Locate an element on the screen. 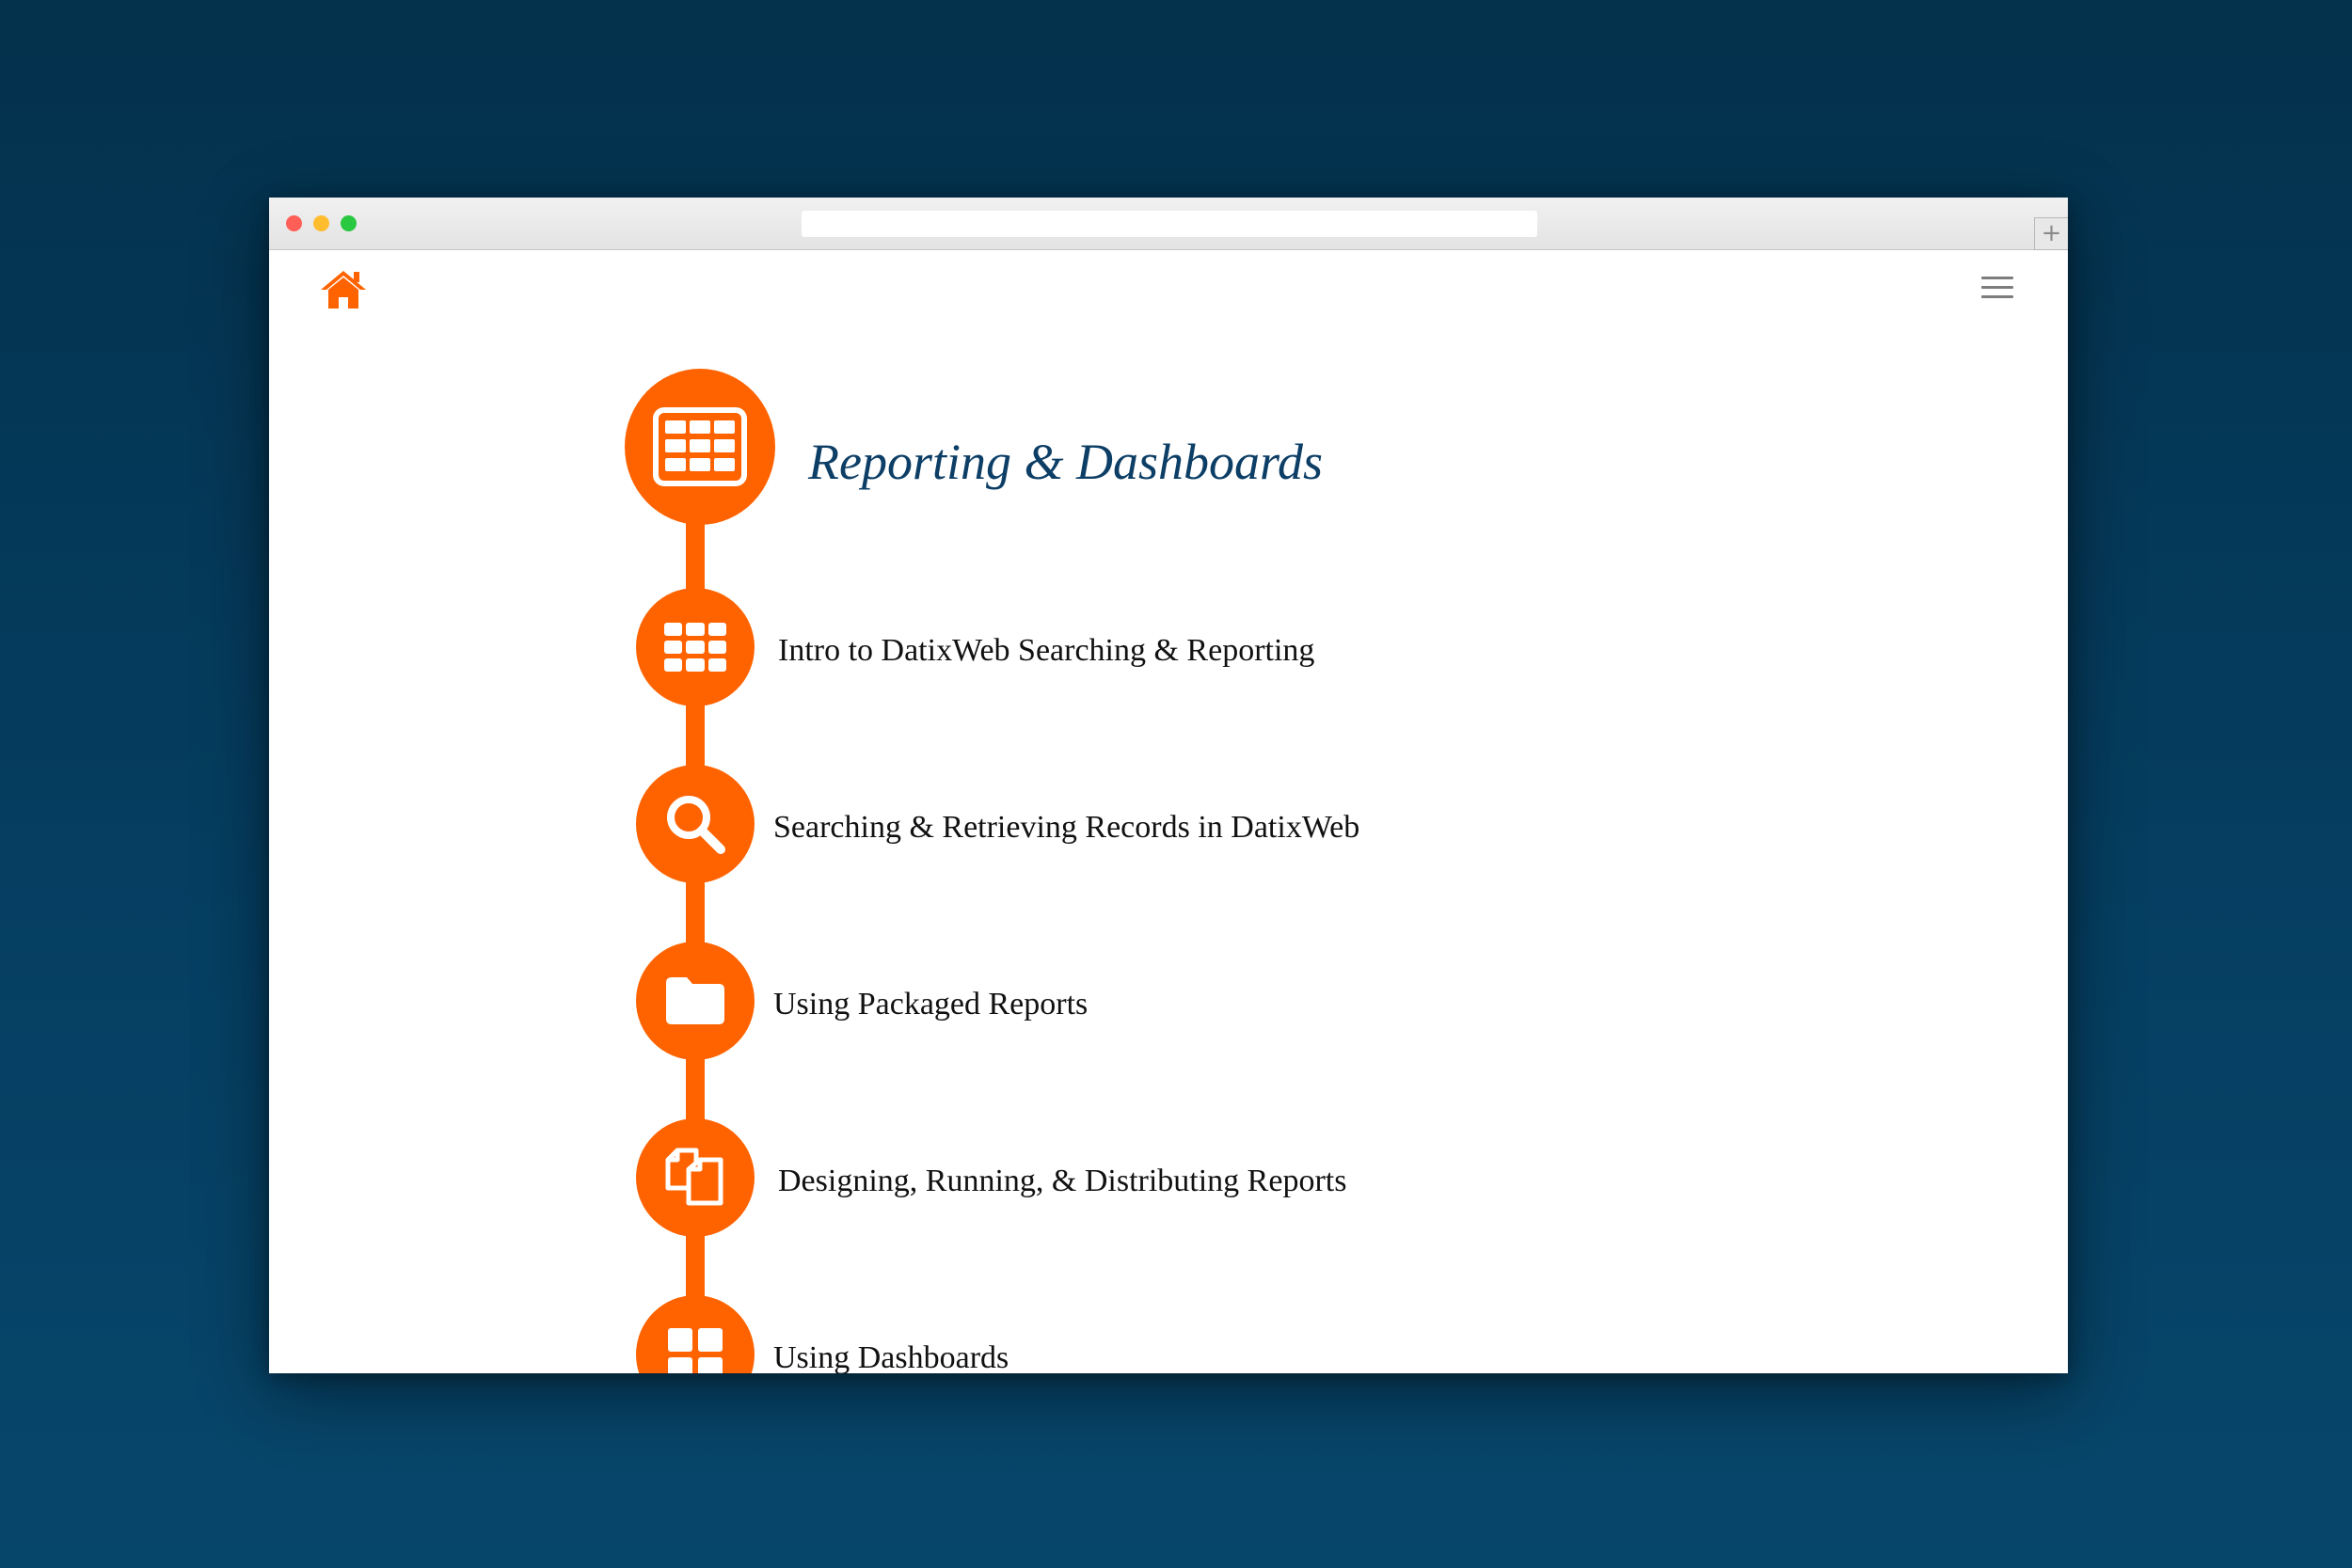 The width and height of the screenshot is (2352, 1568). item-badge-intro is located at coordinates (695, 647).